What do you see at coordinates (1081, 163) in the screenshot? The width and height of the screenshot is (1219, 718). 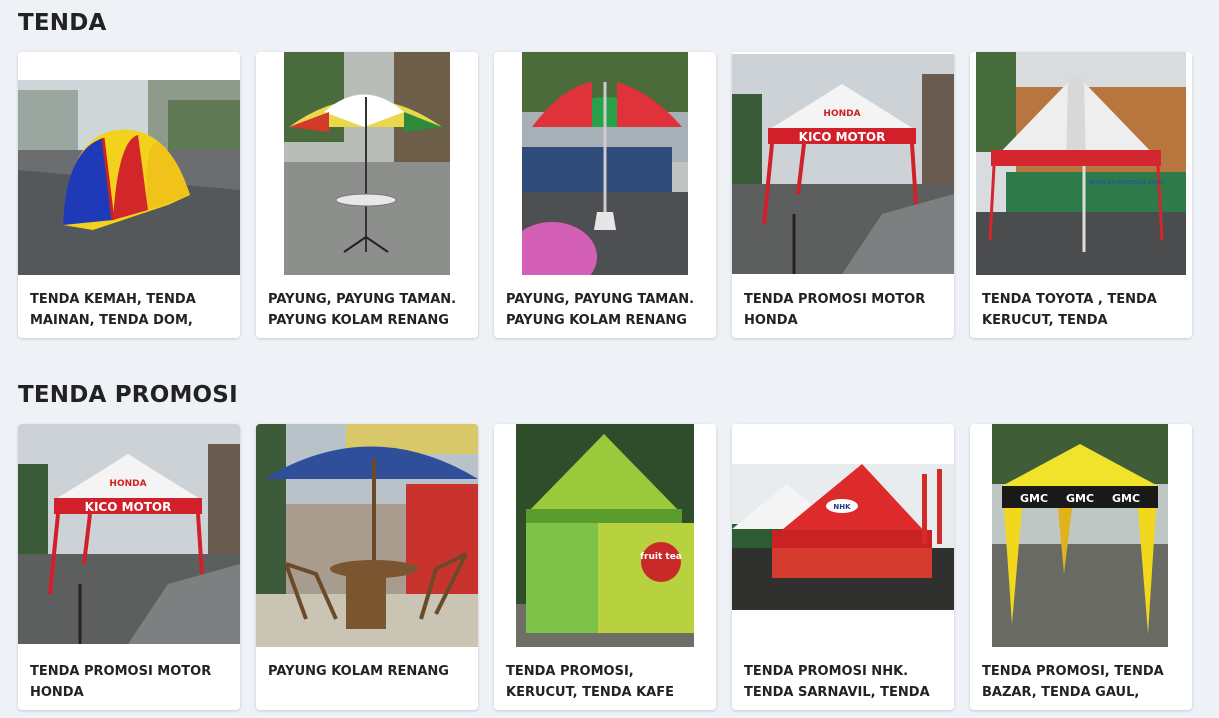 I see `product-image: www.sewatenda.com` at bounding box center [1081, 163].